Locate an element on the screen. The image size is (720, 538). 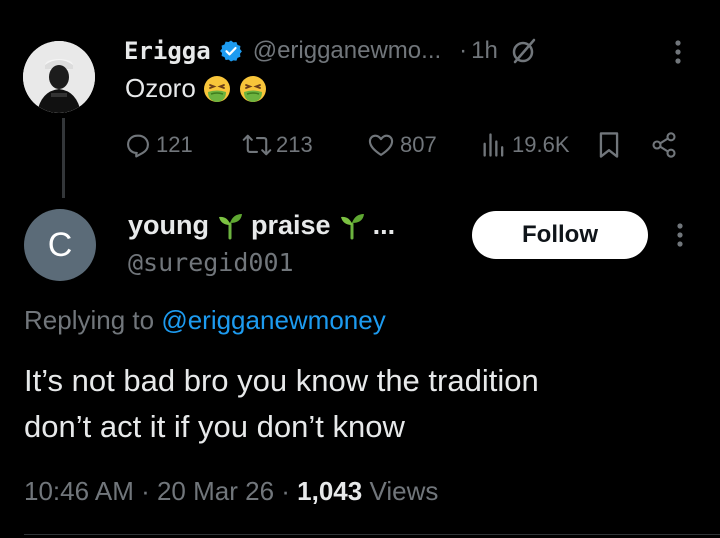
tweet-meta: 10:46 AM · 20 Mar 26 · 1,043 Views is located at coordinates (231, 491).